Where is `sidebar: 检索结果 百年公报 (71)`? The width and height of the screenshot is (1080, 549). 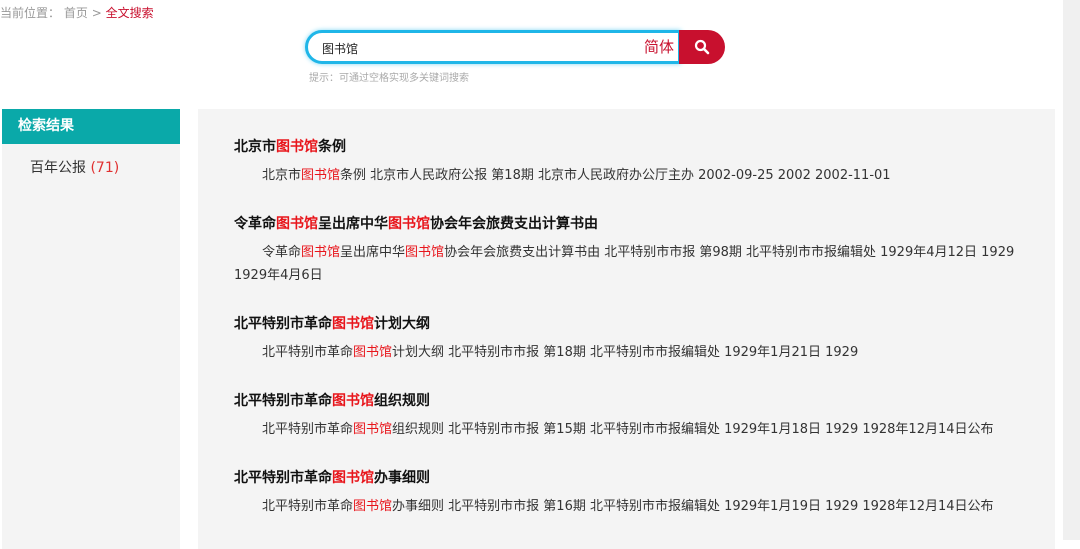 sidebar: 检索结果 百年公报 (71) is located at coordinates (91, 329).